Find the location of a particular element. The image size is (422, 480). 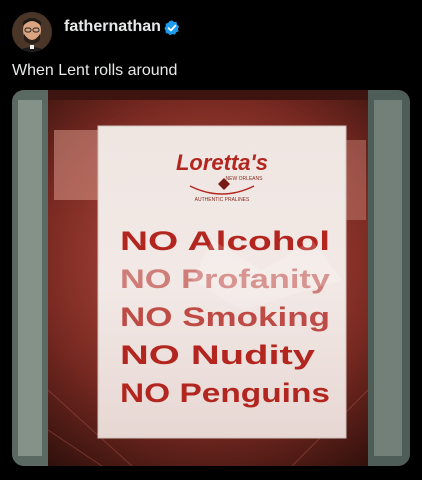

sign-brand-sub: NEW ORLEANS is located at coordinates (245, 179).